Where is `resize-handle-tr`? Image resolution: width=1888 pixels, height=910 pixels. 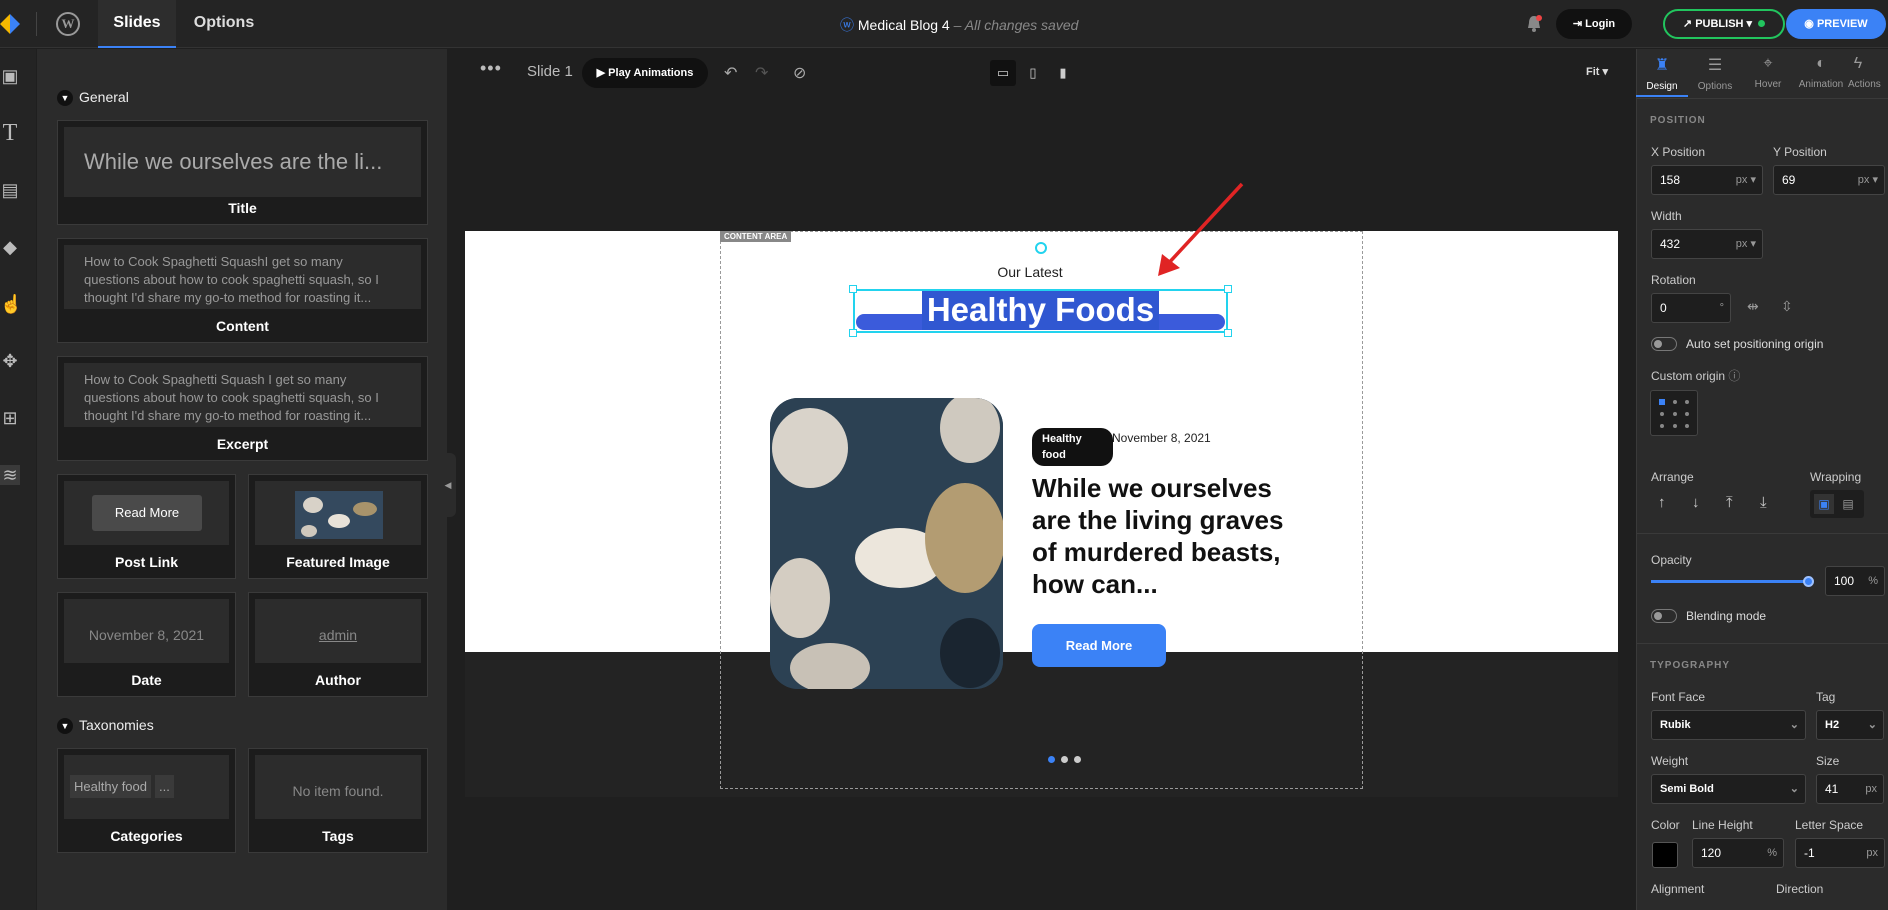
resize-handle-tr is located at coordinates (1228, 289).